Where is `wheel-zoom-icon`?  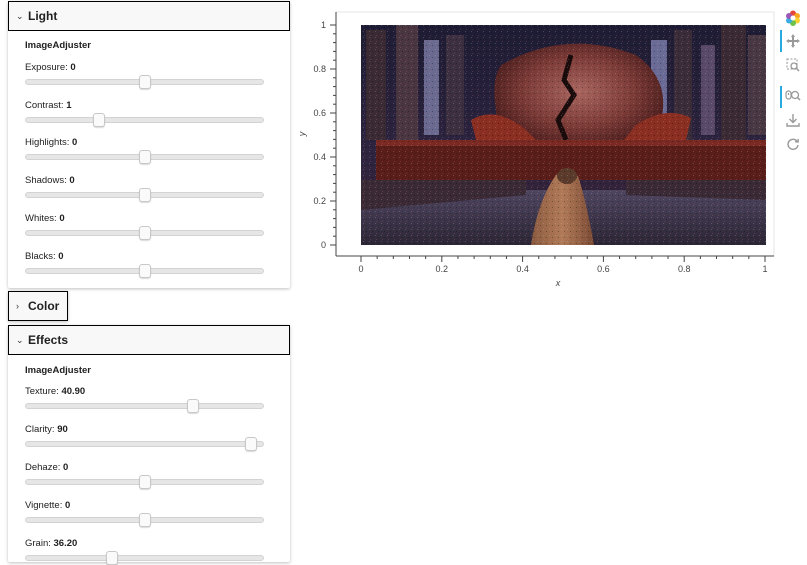
wheel-zoom-icon is located at coordinates (793, 96).